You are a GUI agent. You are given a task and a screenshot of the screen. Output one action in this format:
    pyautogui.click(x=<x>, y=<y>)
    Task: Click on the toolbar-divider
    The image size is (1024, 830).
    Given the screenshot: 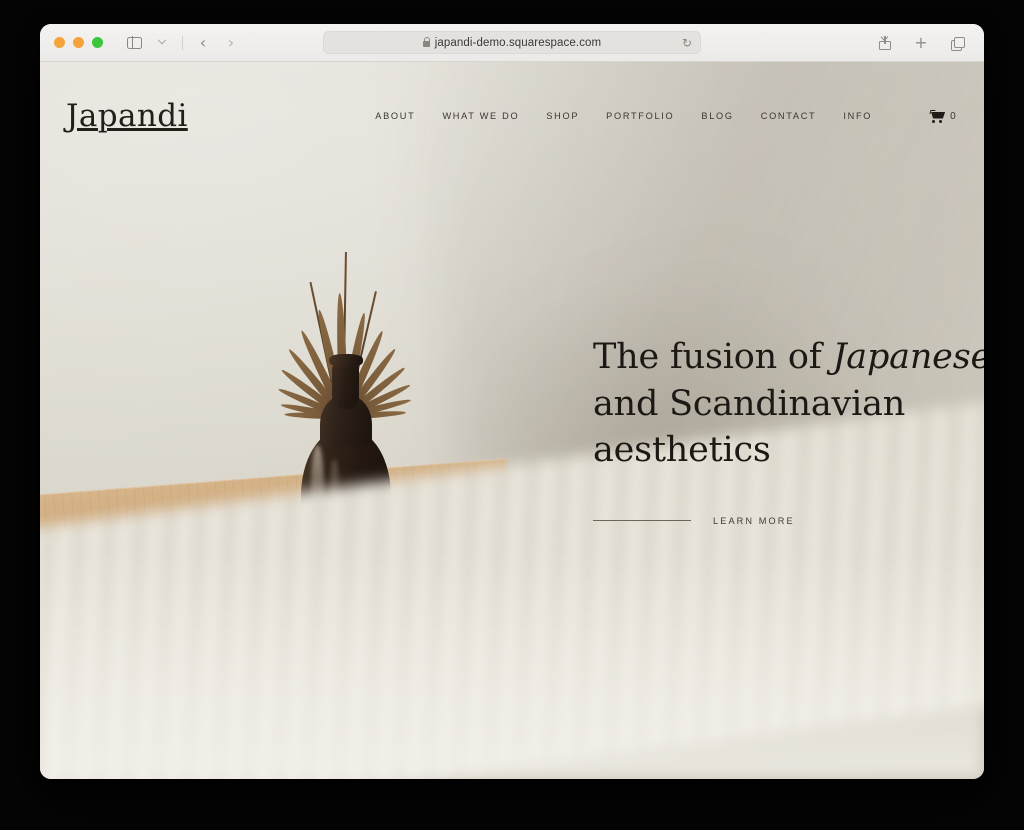 What is the action you would take?
    pyautogui.click(x=182, y=42)
    